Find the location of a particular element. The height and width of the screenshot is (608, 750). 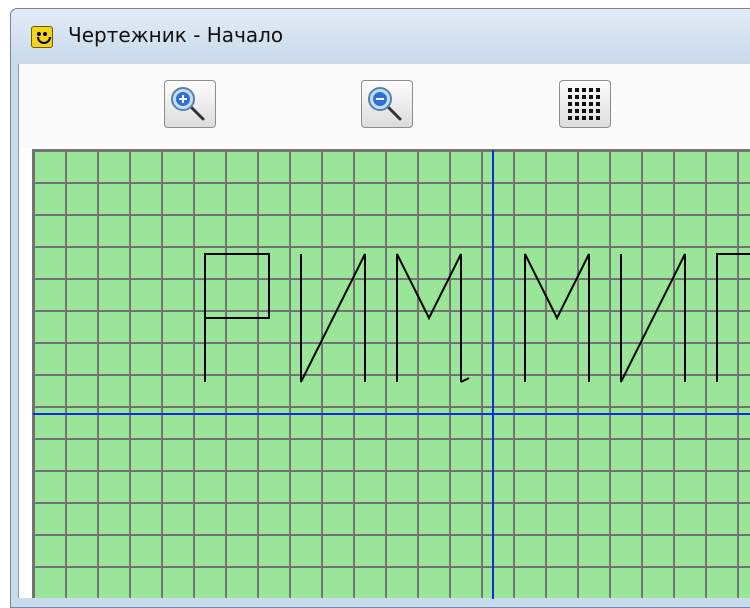

zoom-in-button is located at coordinates (190, 104).